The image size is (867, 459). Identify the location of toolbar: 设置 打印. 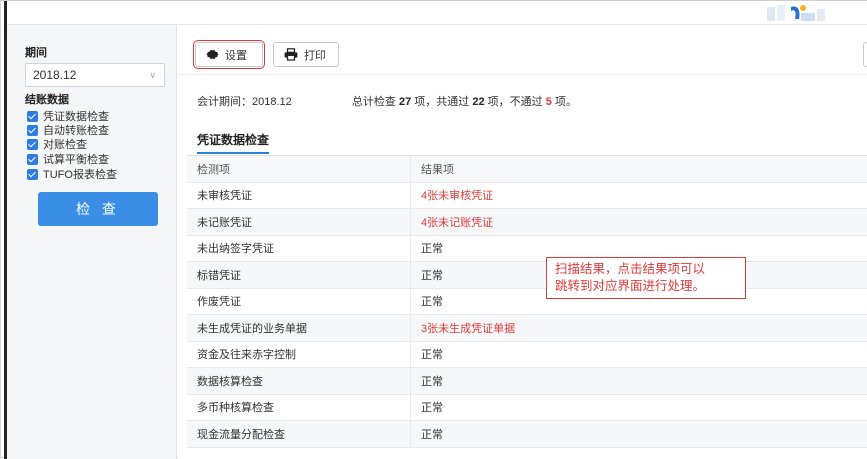
(522, 50).